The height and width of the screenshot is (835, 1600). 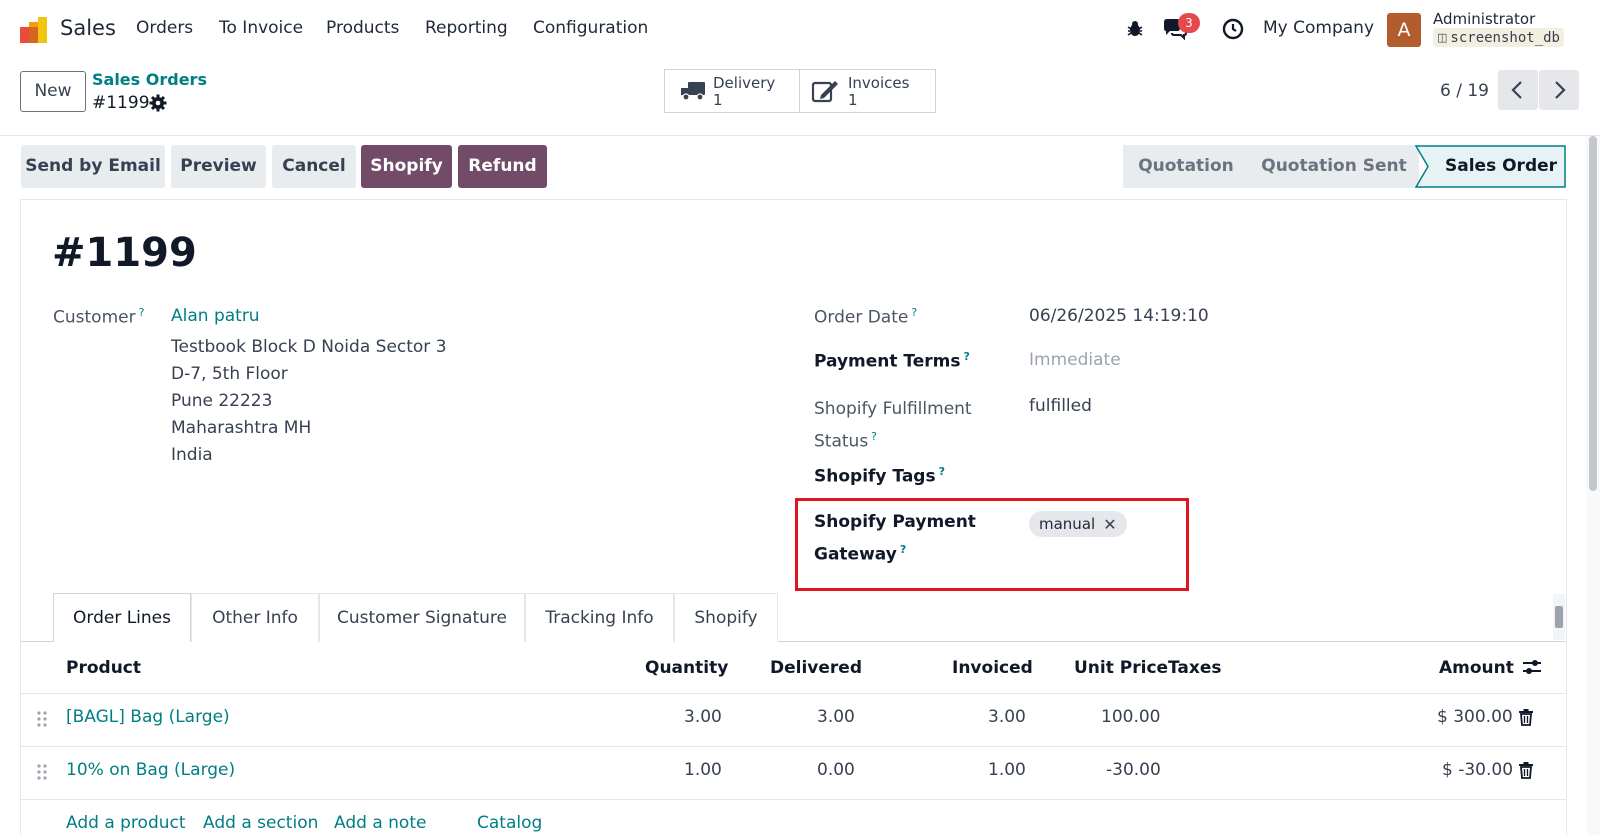 I want to click on menu-reporting: Reporting, so click(x=466, y=28).